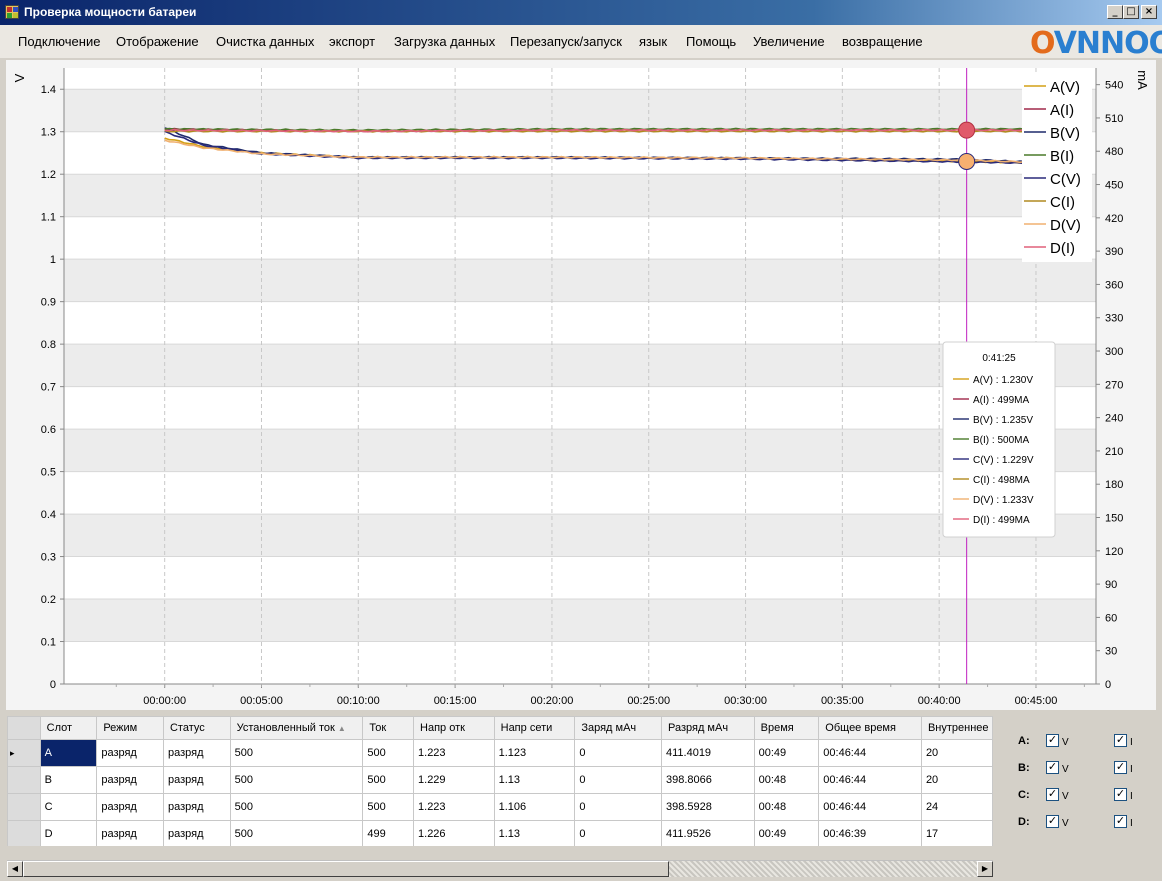  What do you see at coordinates (1114, 285) in the screenshot?
I see `y-tick-label-right: 360` at bounding box center [1114, 285].